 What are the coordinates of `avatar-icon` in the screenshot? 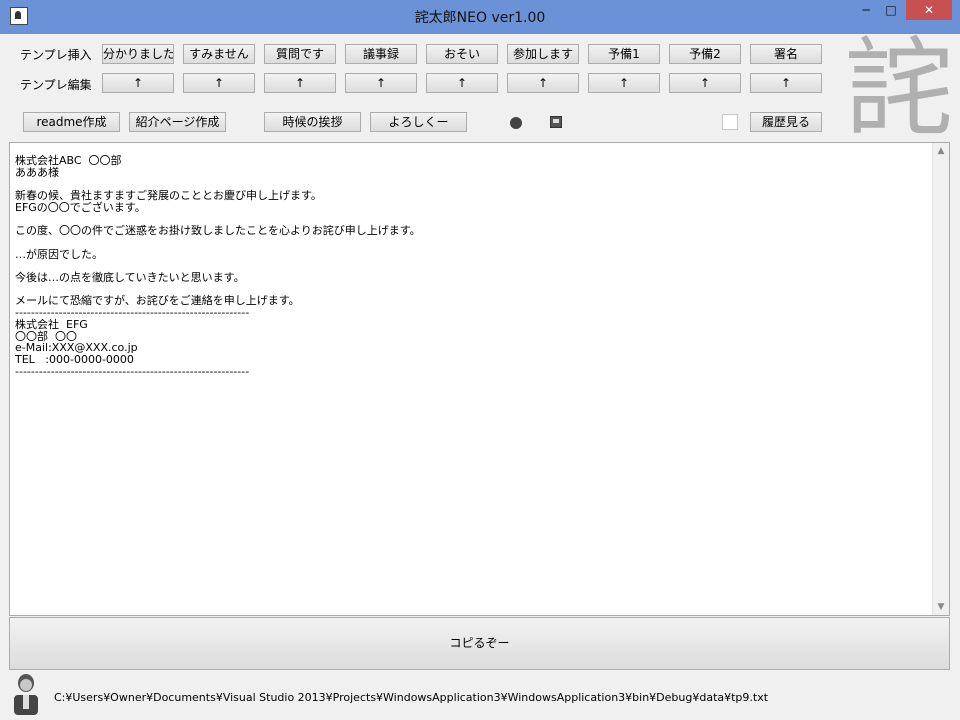 It's located at (26, 694).